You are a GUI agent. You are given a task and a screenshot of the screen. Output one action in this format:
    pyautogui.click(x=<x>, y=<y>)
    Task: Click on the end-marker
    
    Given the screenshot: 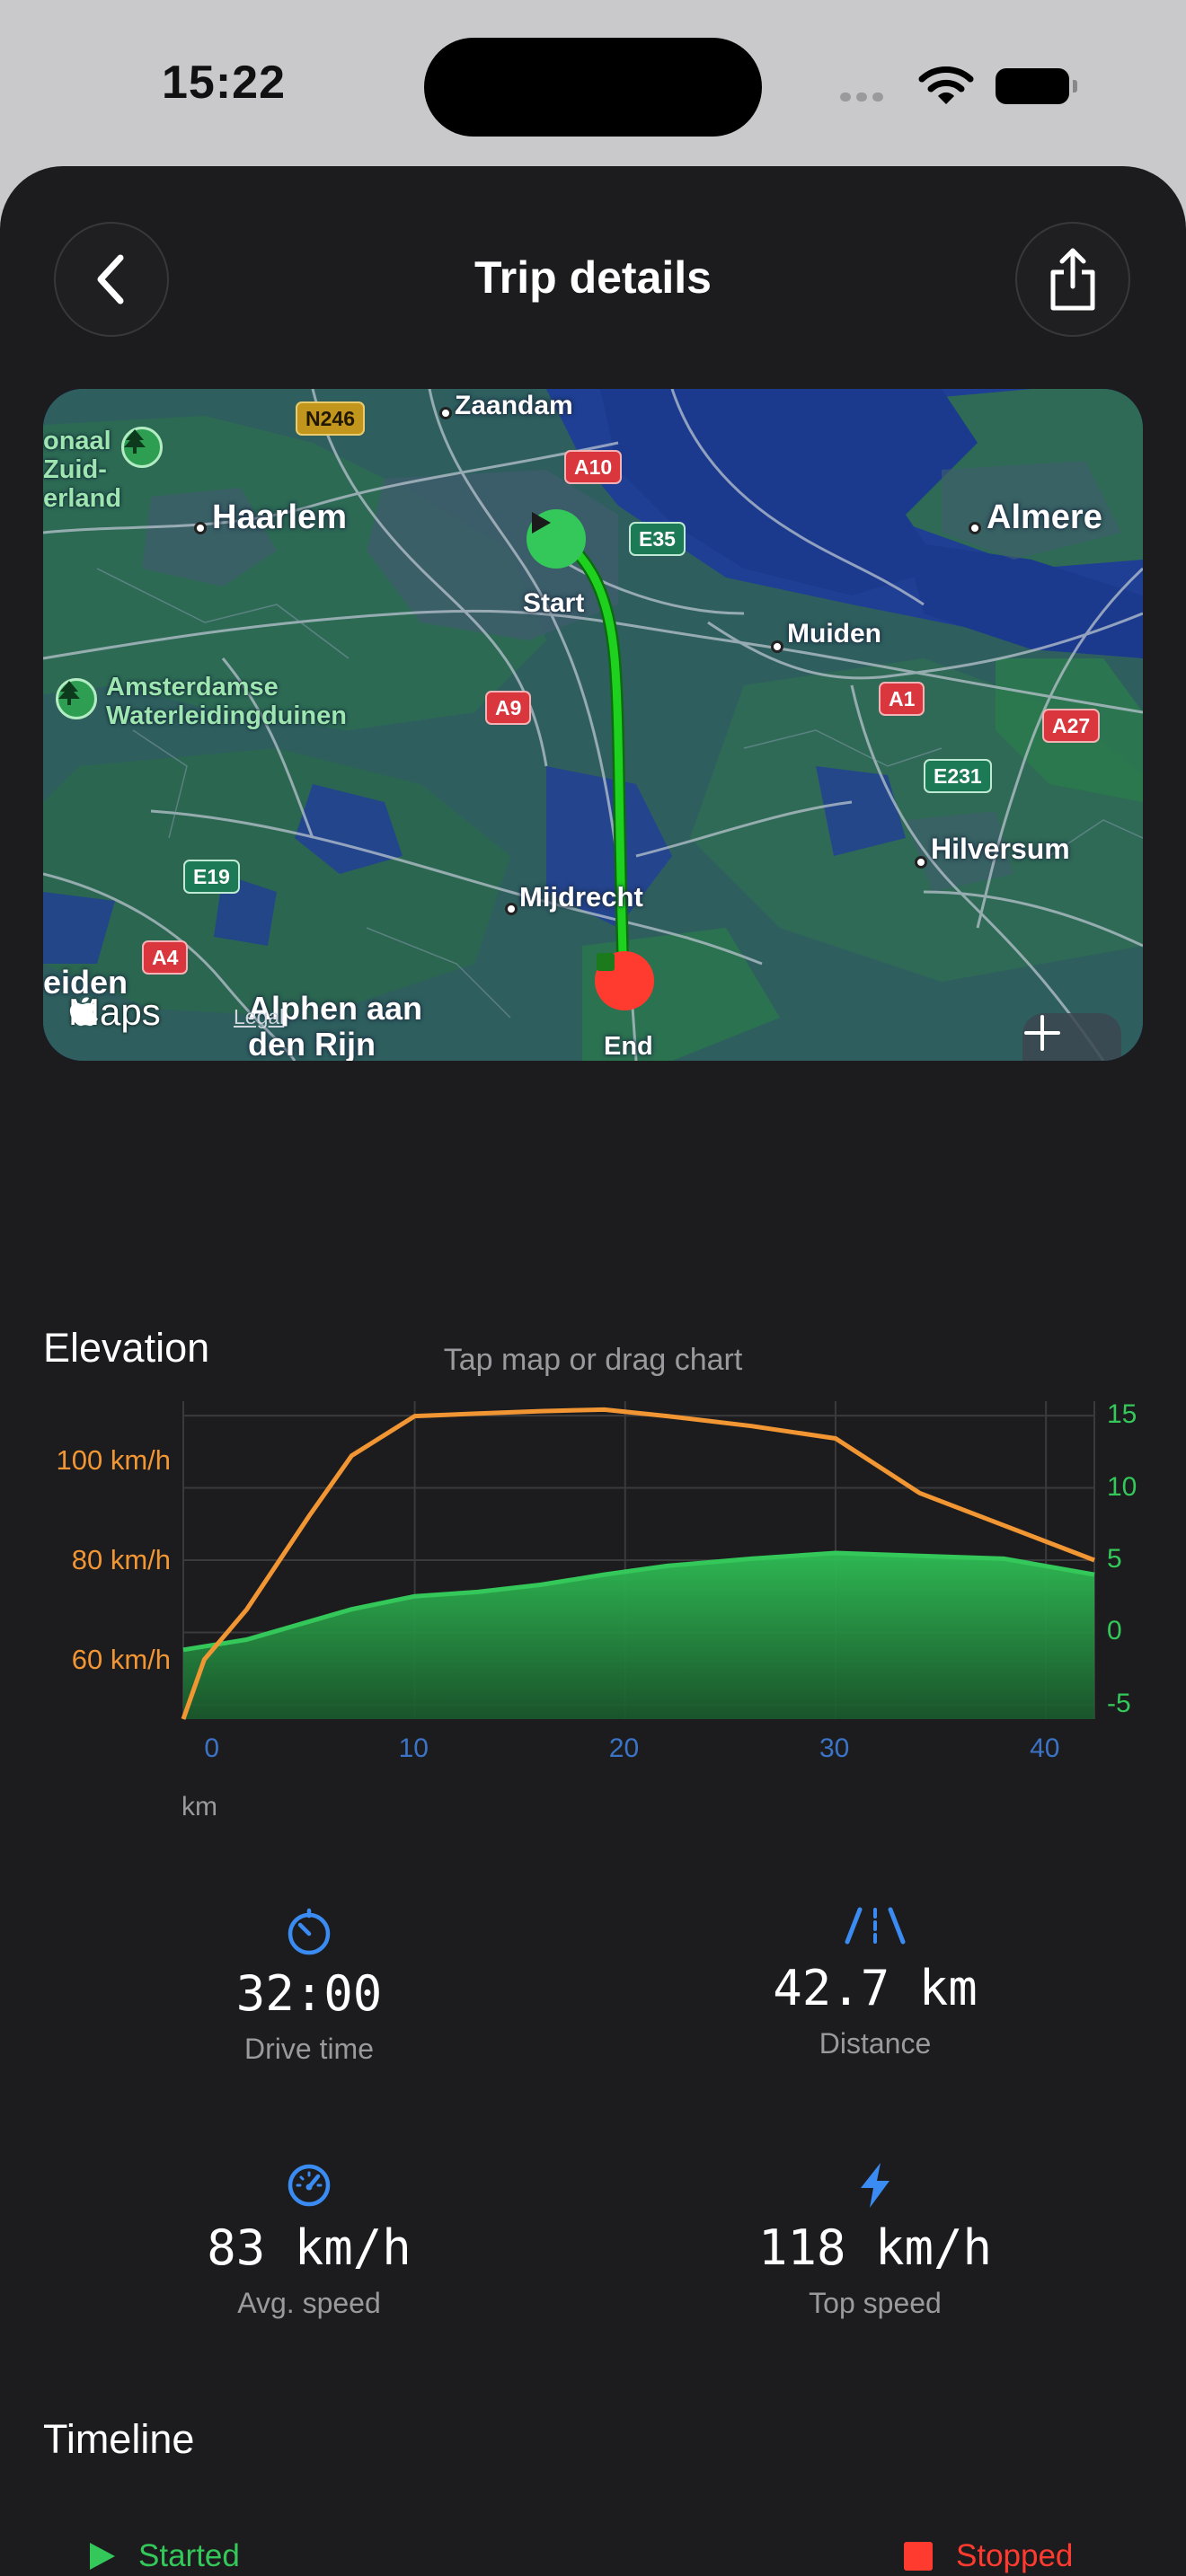 What is the action you would take?
    pyautogui.click(x=624, y=980)
    